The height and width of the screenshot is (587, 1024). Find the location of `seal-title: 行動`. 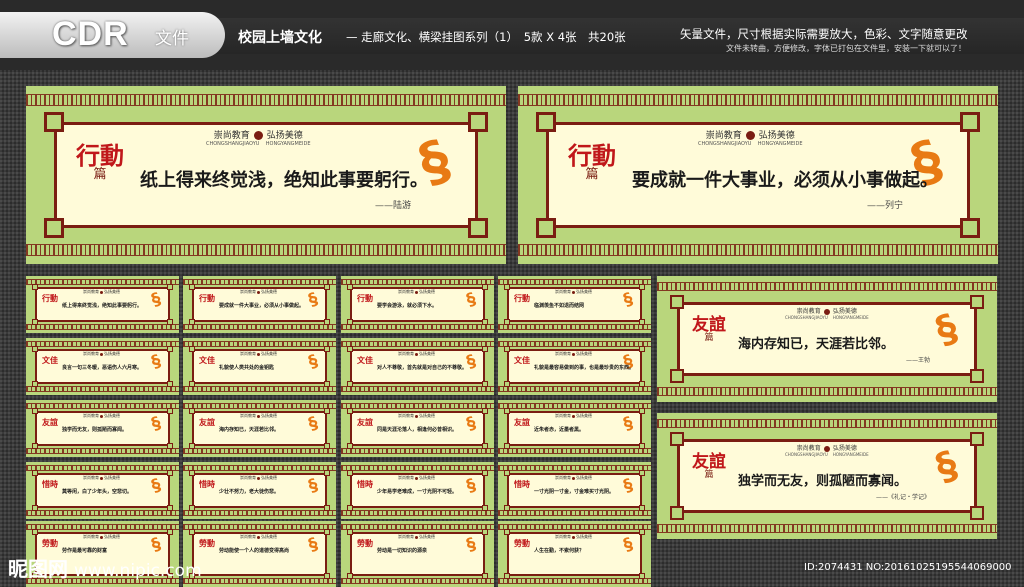

seal-title: 行動 is located at coordinates (100, 155).